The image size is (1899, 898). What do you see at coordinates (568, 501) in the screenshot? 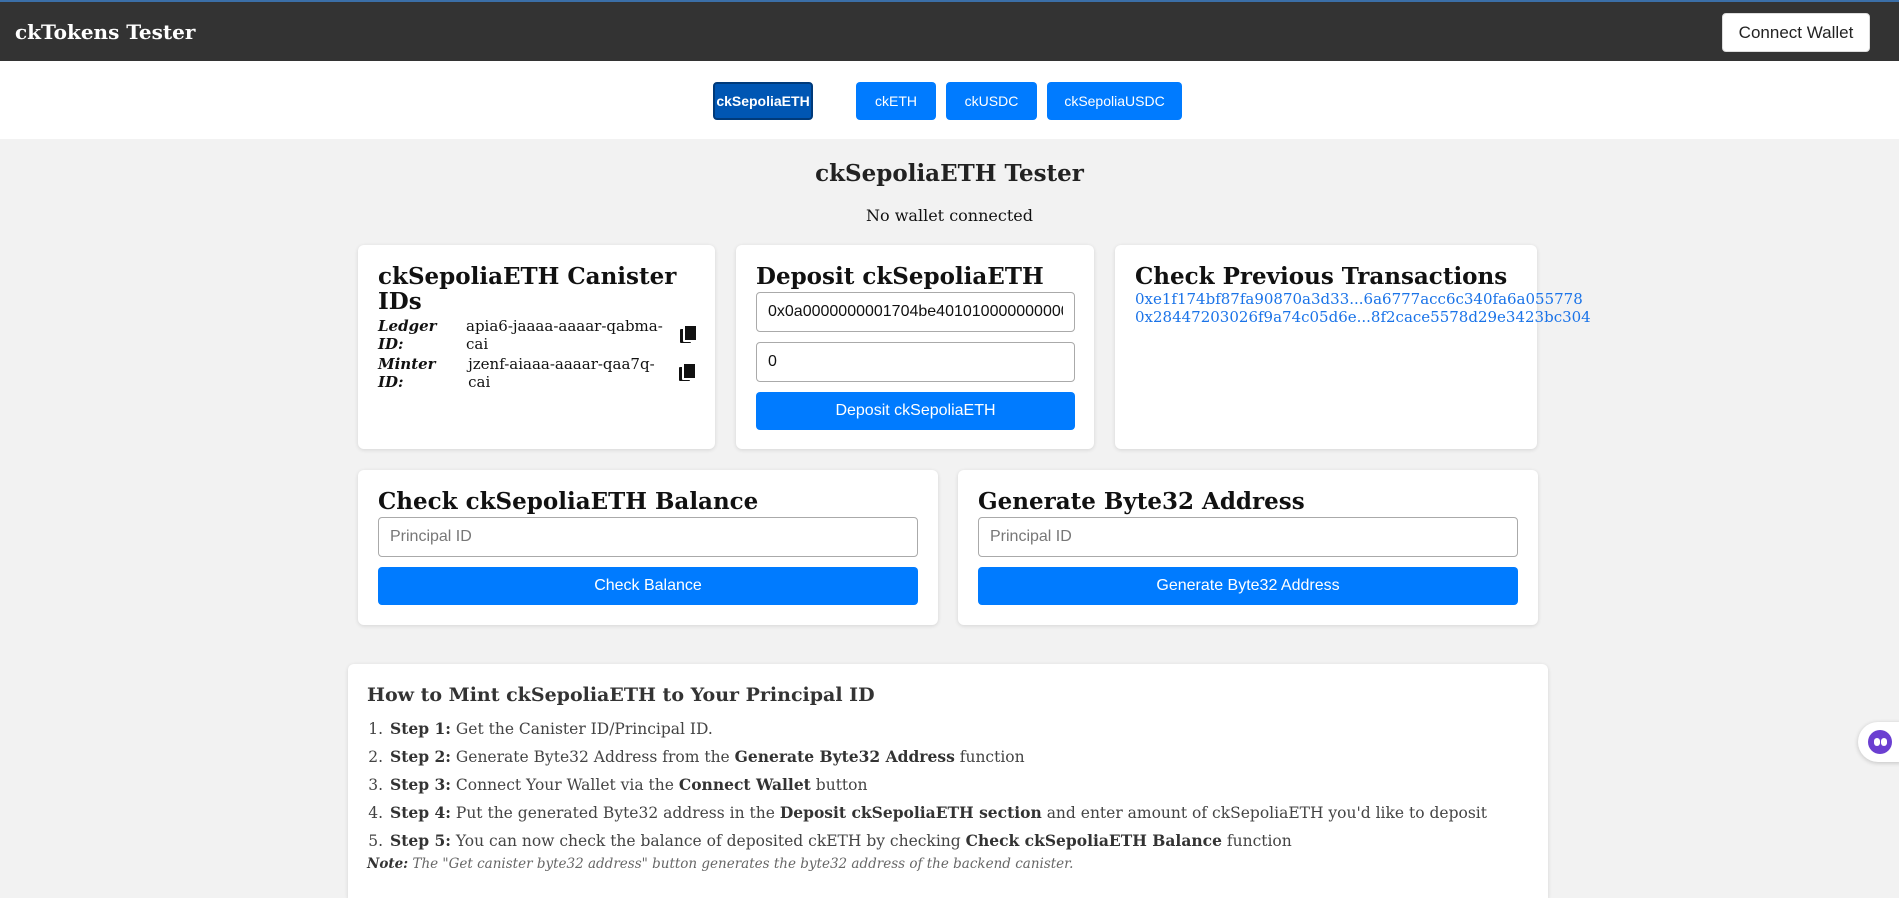
I see `balance-title: Check ckSepoliaETH Balance` at bounding box center [568, 501].